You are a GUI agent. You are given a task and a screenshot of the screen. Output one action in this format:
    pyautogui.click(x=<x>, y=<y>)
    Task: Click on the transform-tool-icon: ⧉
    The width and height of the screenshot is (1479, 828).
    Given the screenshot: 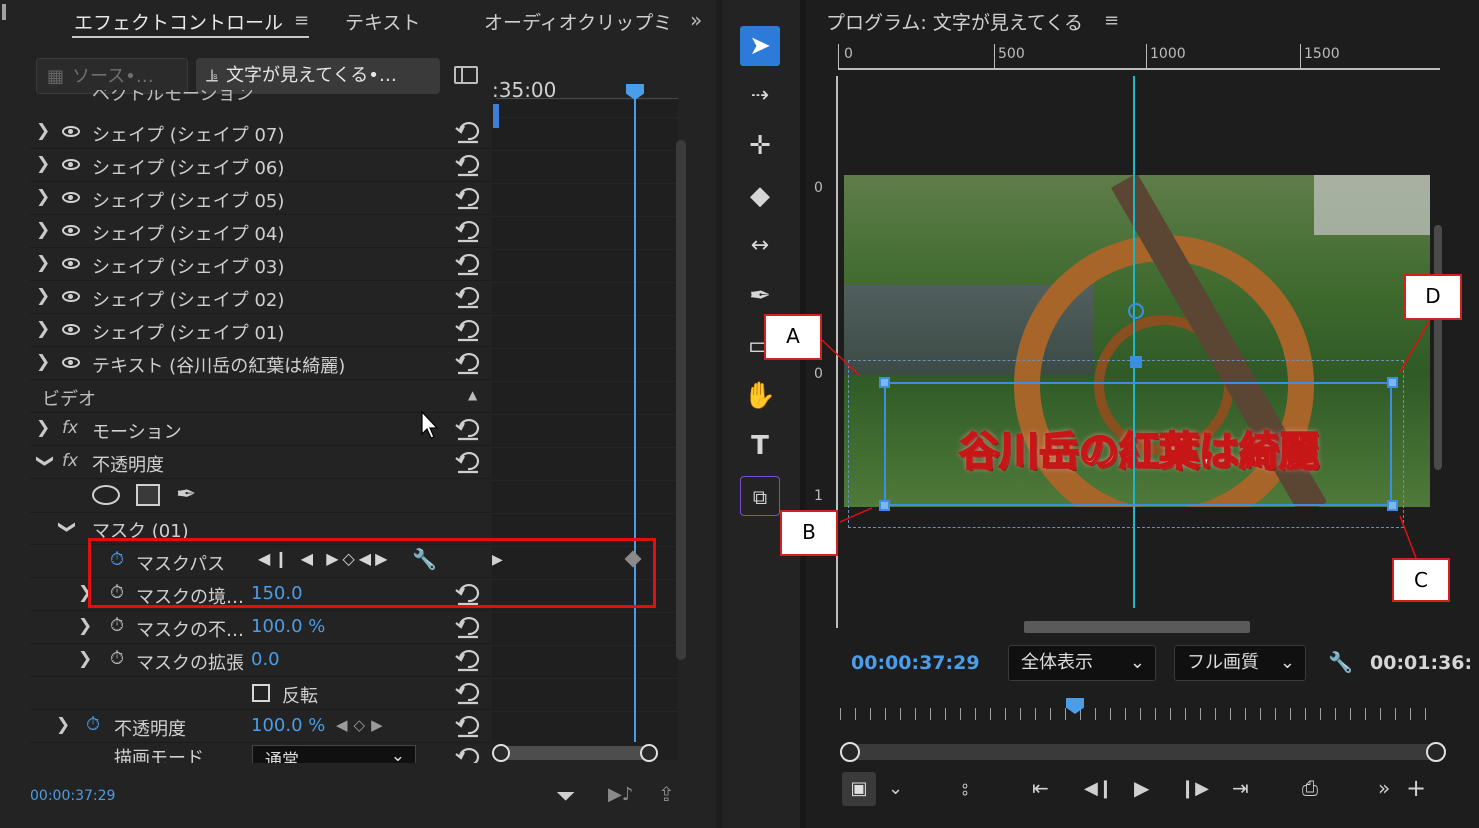 What is the action you would take?
    pyautogui.click(x=760, y=496)
    